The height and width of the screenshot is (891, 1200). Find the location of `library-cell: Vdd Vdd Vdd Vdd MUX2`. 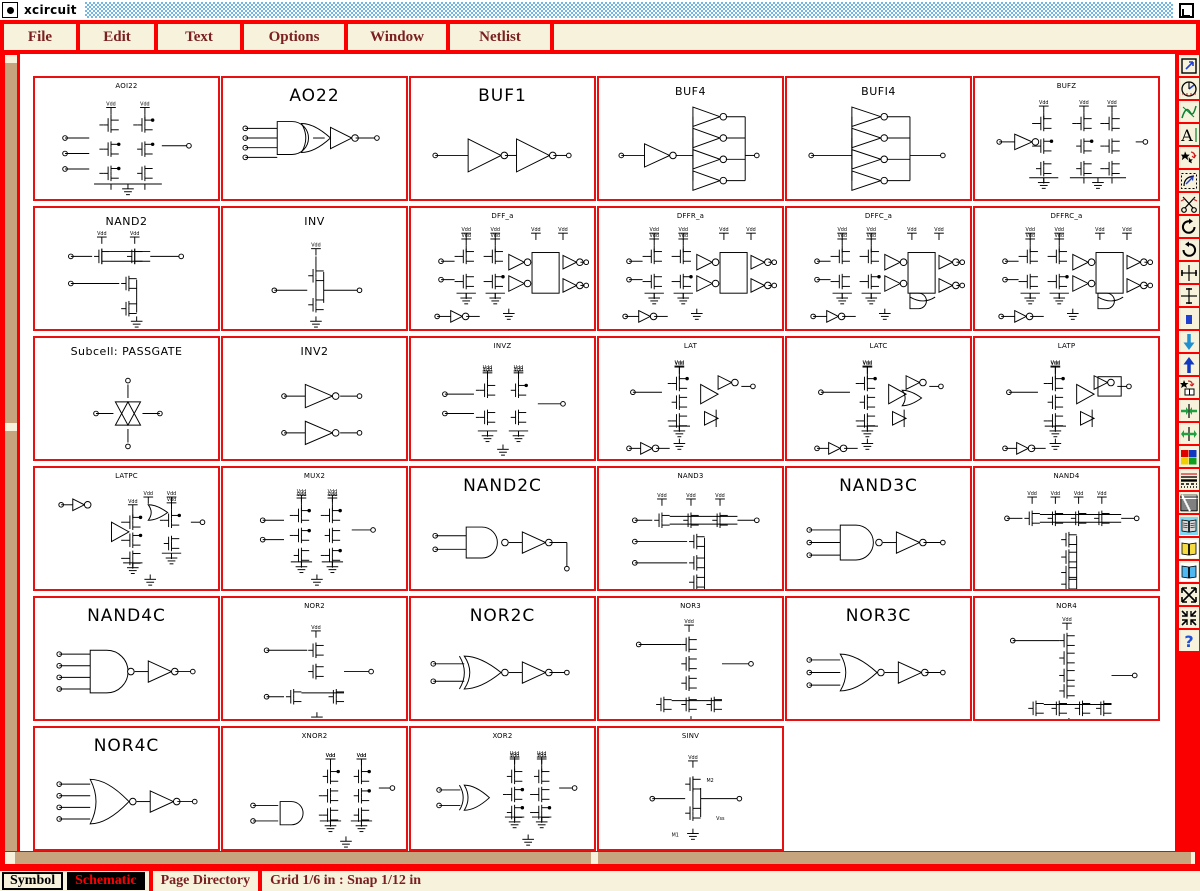

library-cell: Vdd Vdd Vdd Vdd MUX2 is located at coordinates (314, 528).